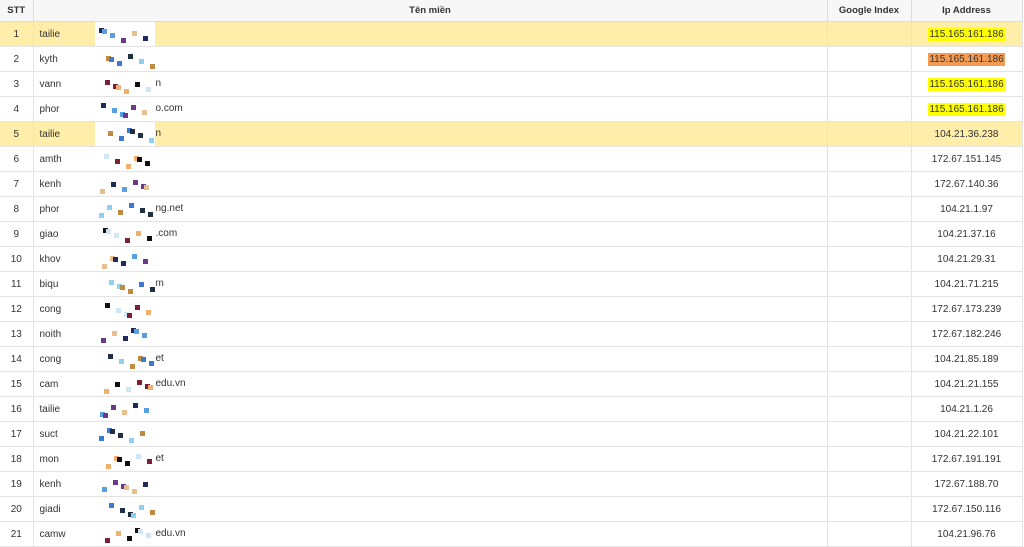 Image resolution: width=1024 pixels, height=547 pixels. I want to click on table-row: 18 mon et 172.67.191.191, so click(511, 459).